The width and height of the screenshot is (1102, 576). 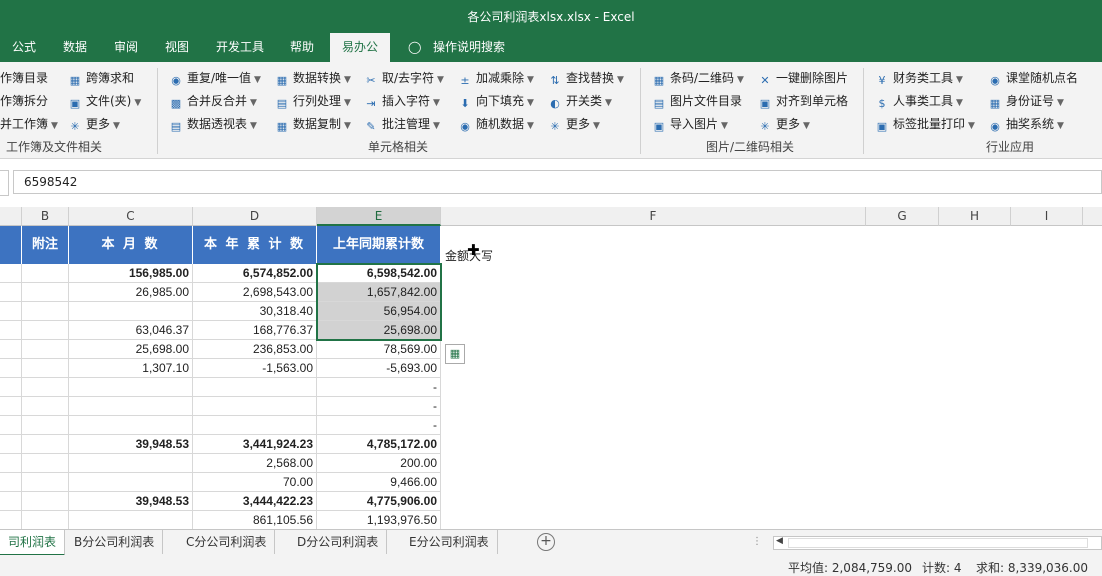 I want to click on table-cell: 2,698,543.00, so click(x=255, y=292).